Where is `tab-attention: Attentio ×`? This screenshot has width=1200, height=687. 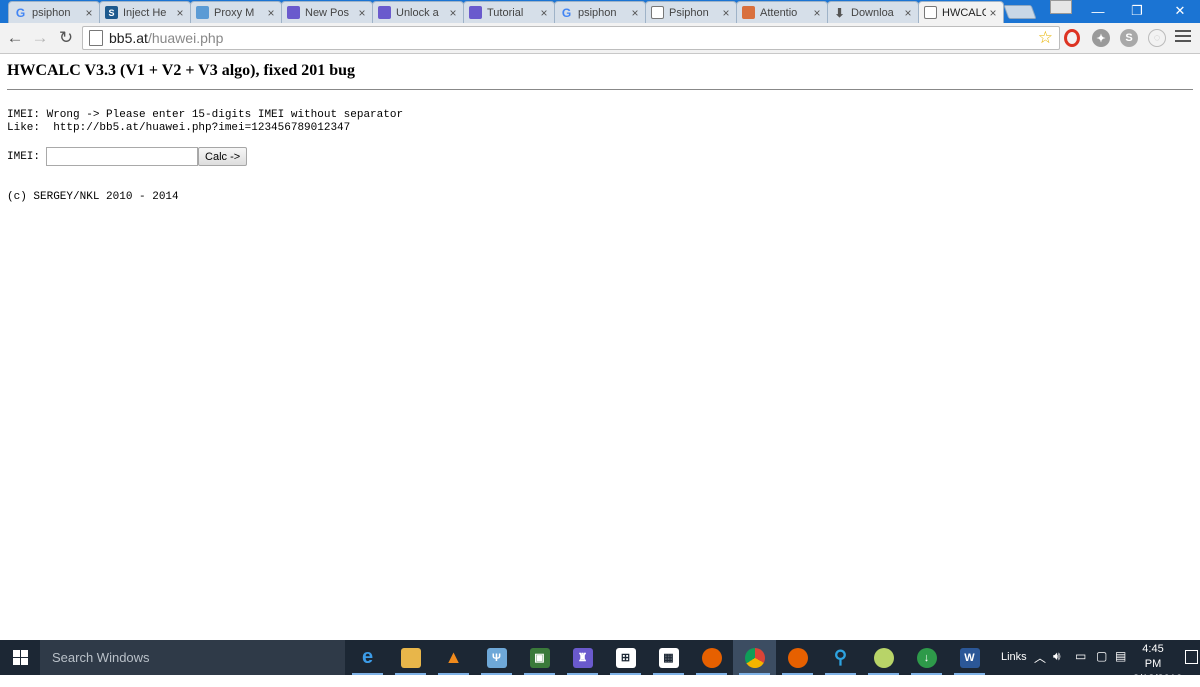
tab-attention: Attentio × is located at coordinates (782, 12).